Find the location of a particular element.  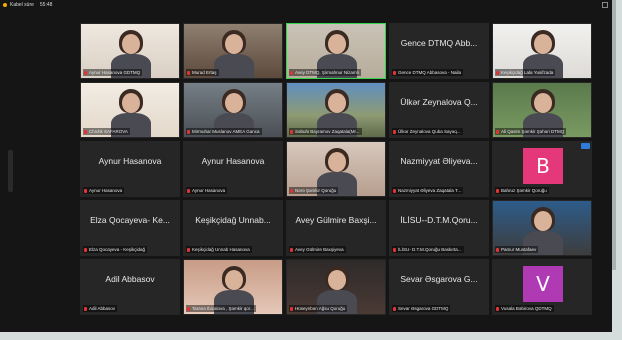

participant-name-text: Pamur Mustafaev is located at coordinates (519, 249).